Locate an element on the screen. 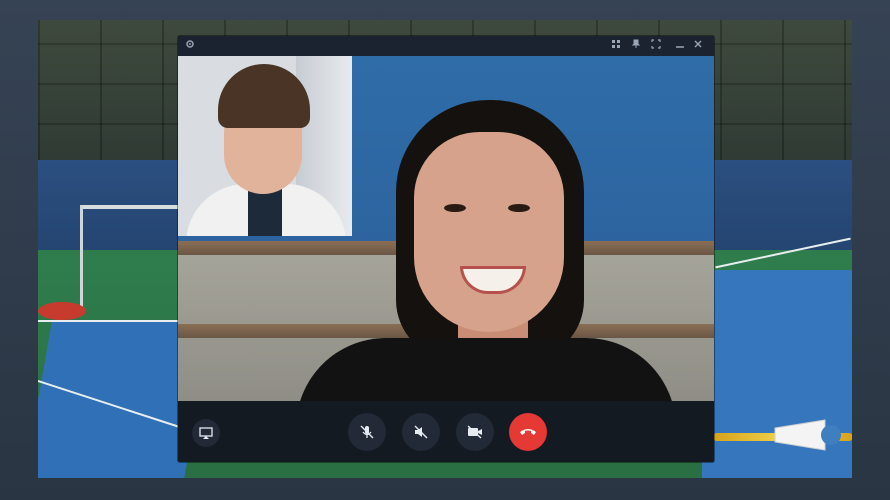  fullscreen-icon is located at coordinates (656, 45).